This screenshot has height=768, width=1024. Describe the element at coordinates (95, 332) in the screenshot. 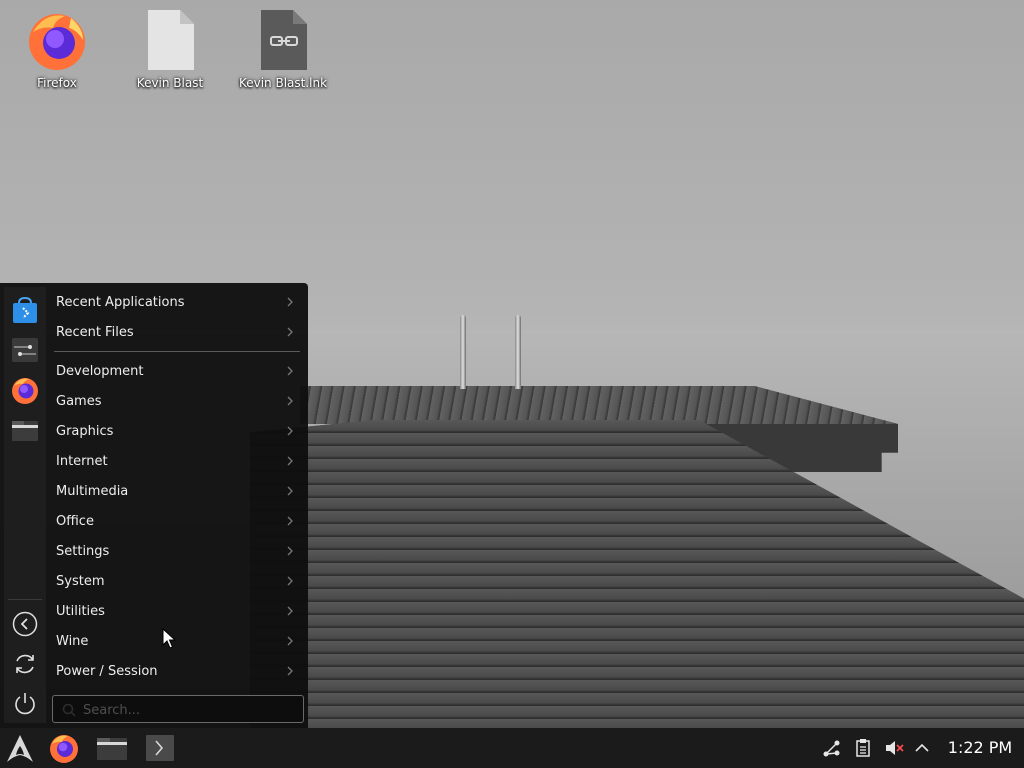

I see `menu-item-label: Recent Files` at that location.